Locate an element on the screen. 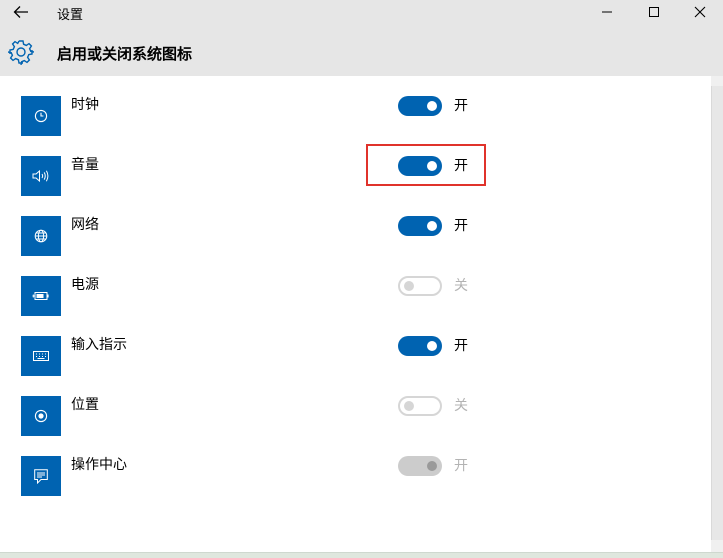  input-indicator-toggle is located at coordinates (420, 346).